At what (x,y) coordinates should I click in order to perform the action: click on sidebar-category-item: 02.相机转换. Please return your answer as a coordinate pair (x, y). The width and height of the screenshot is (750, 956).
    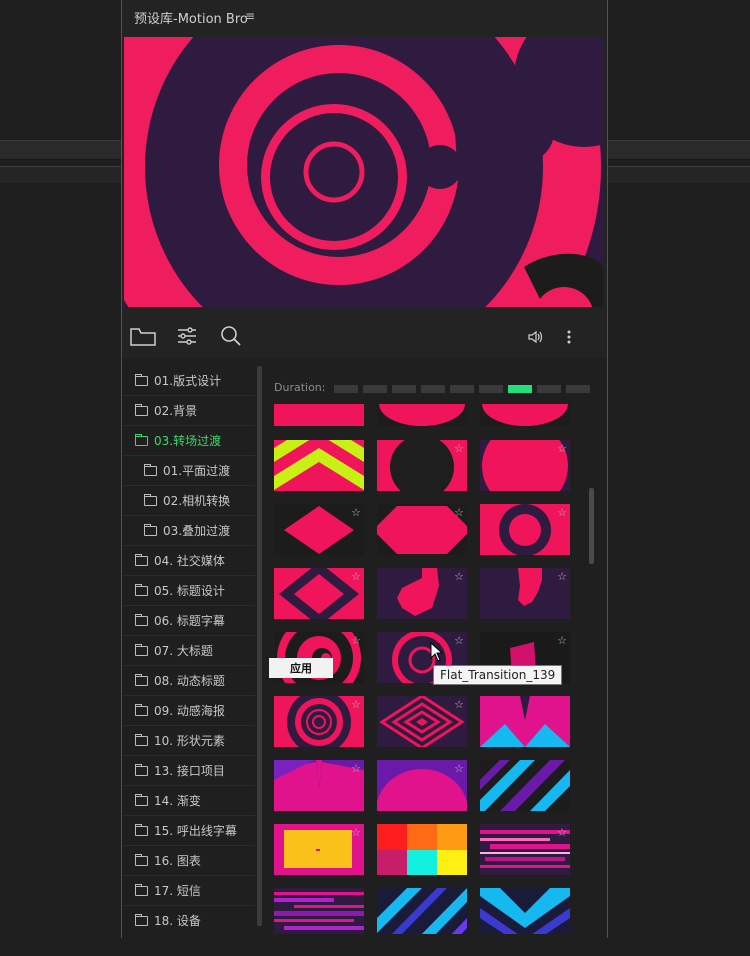
    Looking at the image, I should click on (189, 501).